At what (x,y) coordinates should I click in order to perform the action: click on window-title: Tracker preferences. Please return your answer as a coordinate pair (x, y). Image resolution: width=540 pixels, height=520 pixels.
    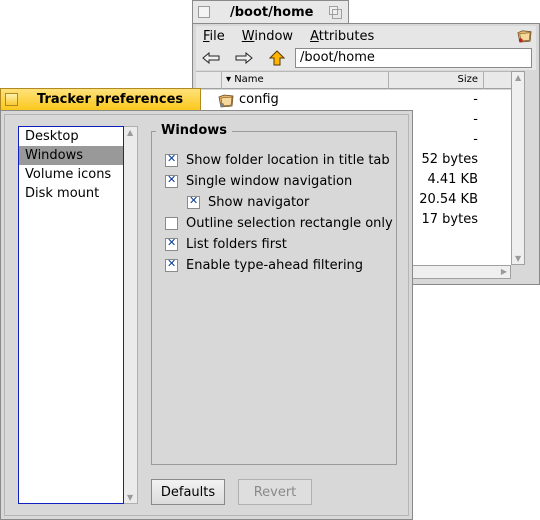
    Looking at the image, I should click on (110, 99).